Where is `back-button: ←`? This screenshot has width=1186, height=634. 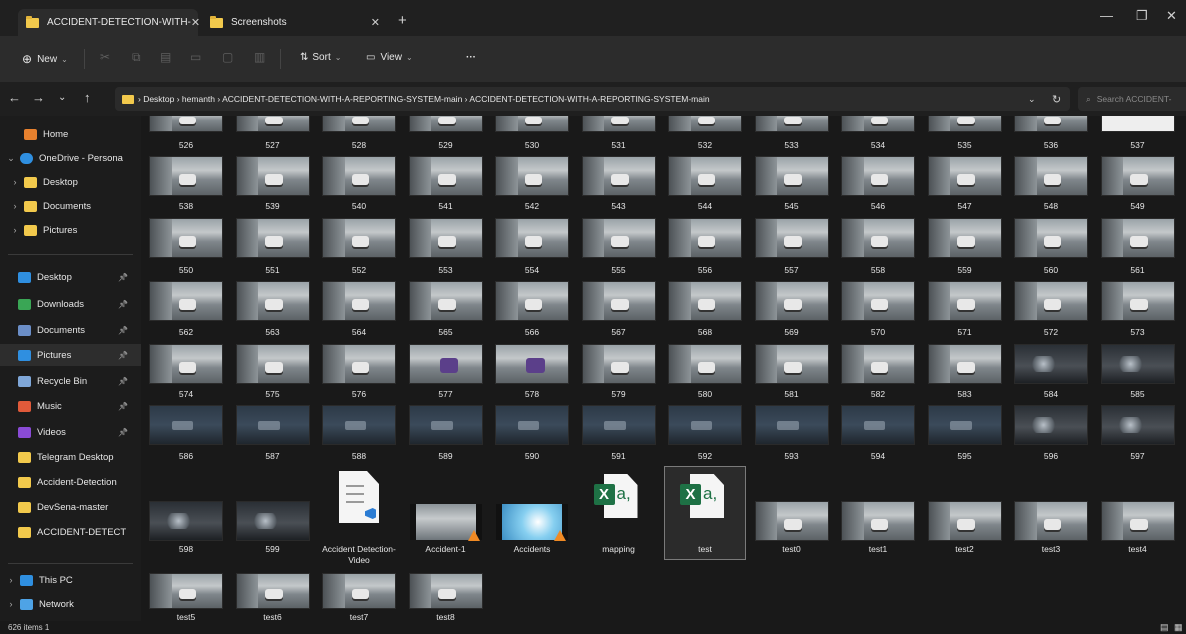 back-button: ← is located at coordinates (14, 97).